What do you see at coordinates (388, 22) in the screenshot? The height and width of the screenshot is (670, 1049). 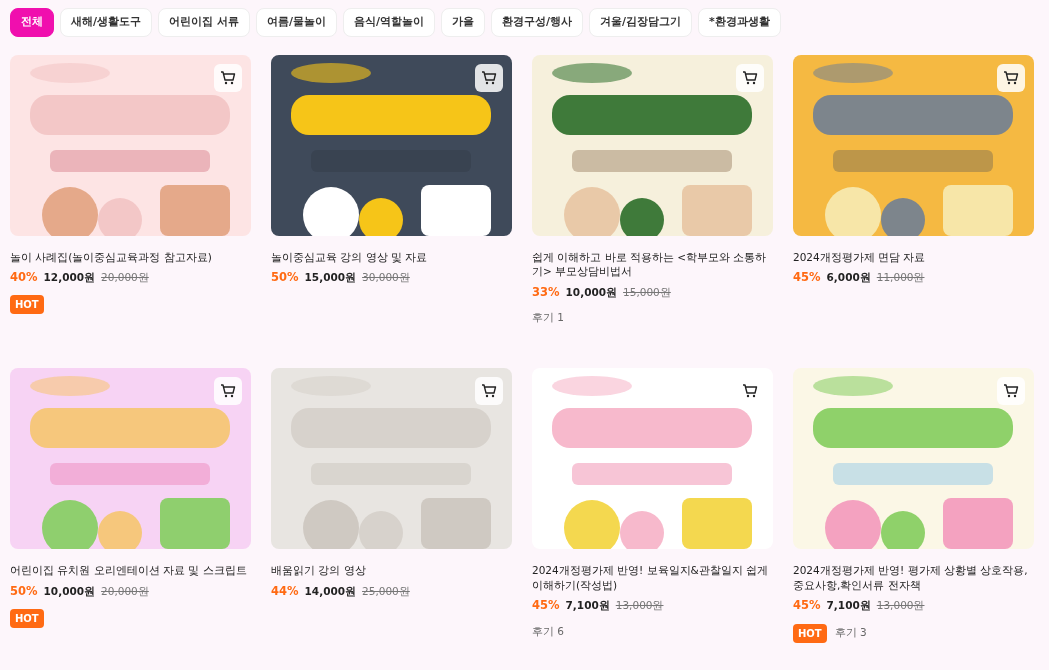 I see `category-tab: 음식/역할놀이` at bounding box center [388, 22].